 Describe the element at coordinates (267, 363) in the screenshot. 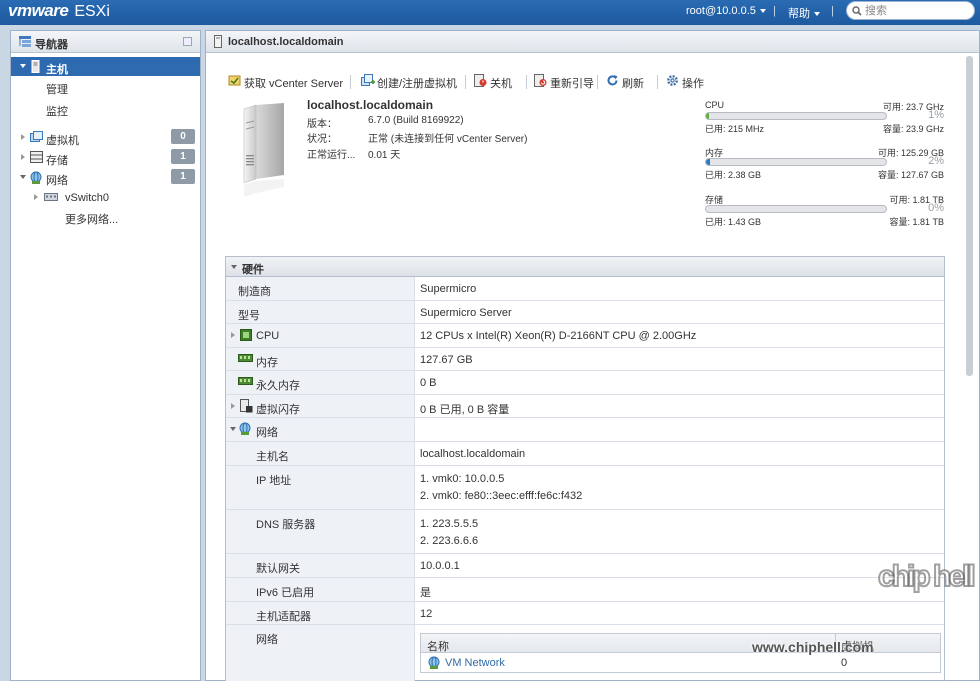

I see `row-label: 内存` at that location.